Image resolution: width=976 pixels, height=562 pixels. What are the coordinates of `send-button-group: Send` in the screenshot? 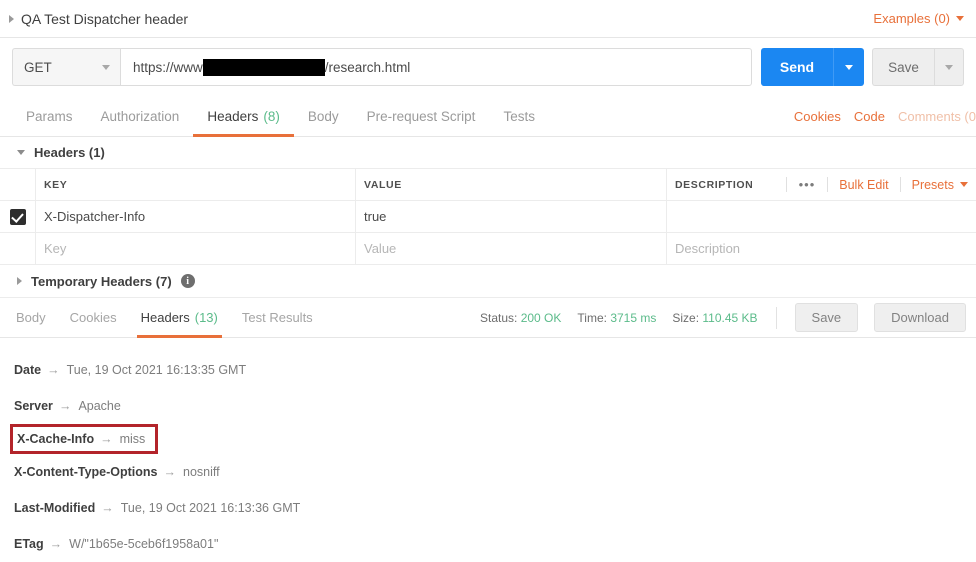 It's located at (812, 67).